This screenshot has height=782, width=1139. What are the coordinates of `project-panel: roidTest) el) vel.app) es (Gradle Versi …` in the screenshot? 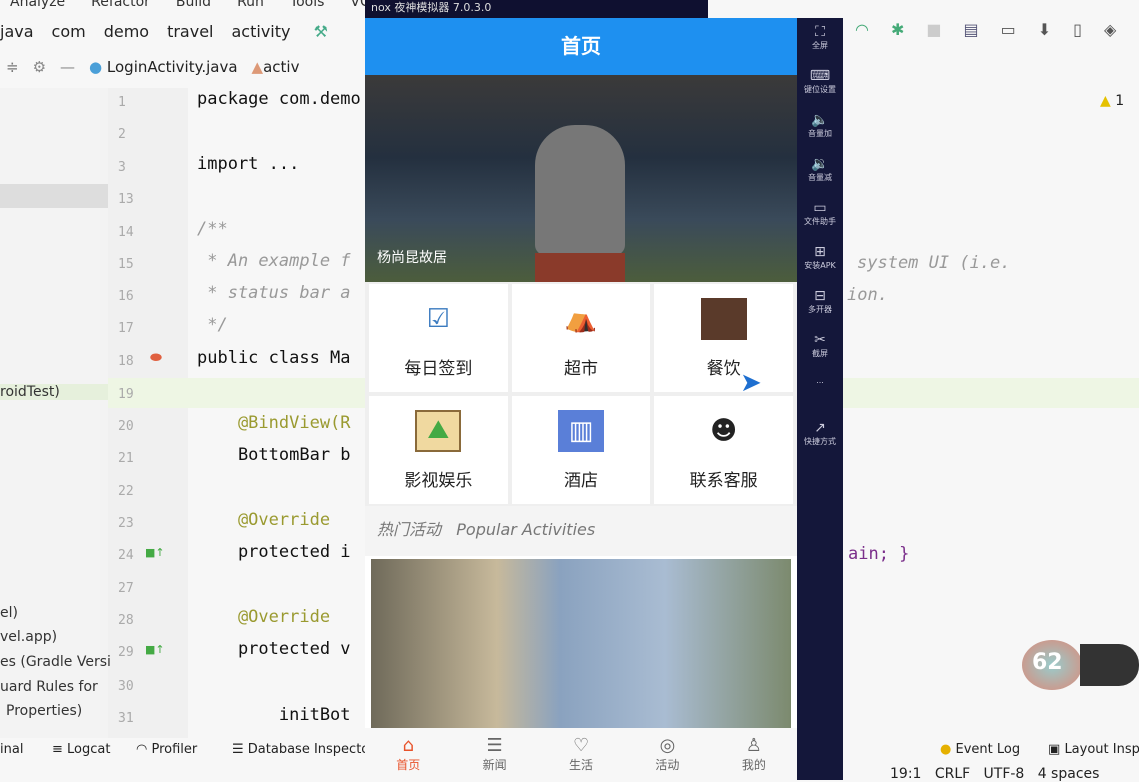 It's located at (55, 413).